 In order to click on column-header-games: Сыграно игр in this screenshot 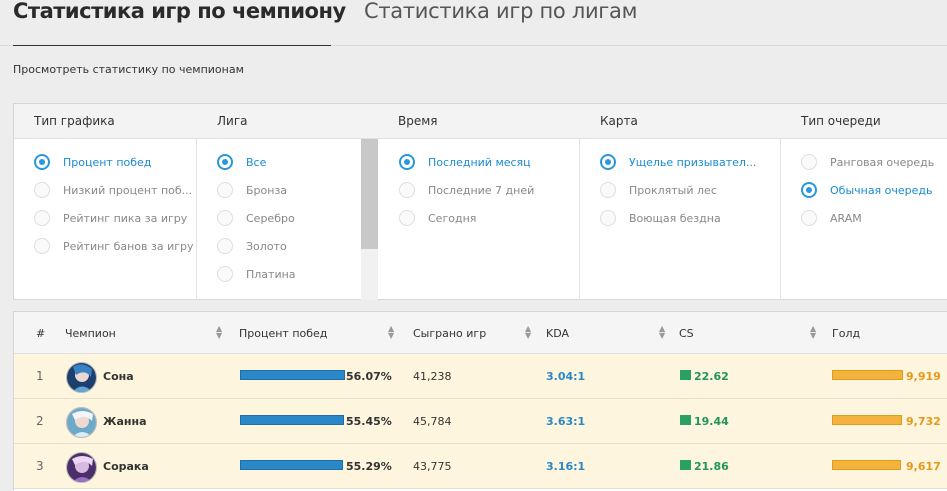, I will do `click(449, 333)`.